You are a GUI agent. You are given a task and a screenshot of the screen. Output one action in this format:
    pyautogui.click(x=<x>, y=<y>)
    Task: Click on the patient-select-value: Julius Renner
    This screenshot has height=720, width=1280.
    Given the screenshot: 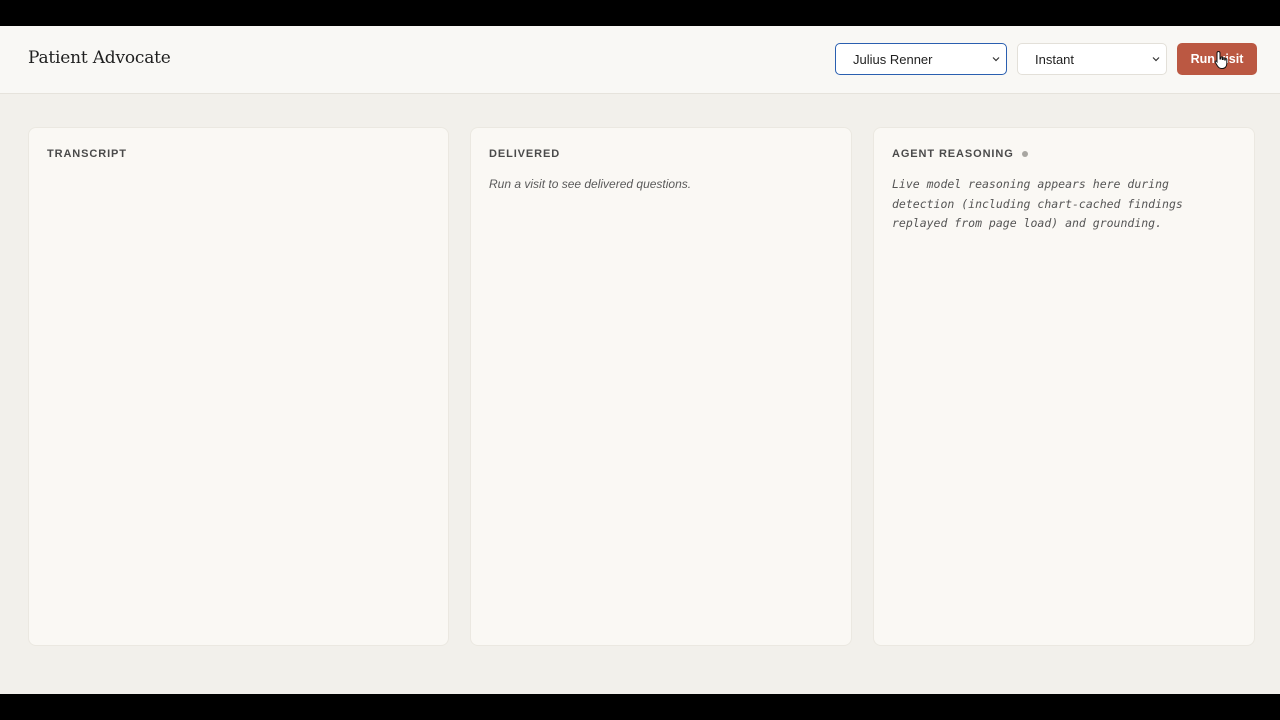 What is the action you would take?
    pyautogui.click(x=893, y=59)
    